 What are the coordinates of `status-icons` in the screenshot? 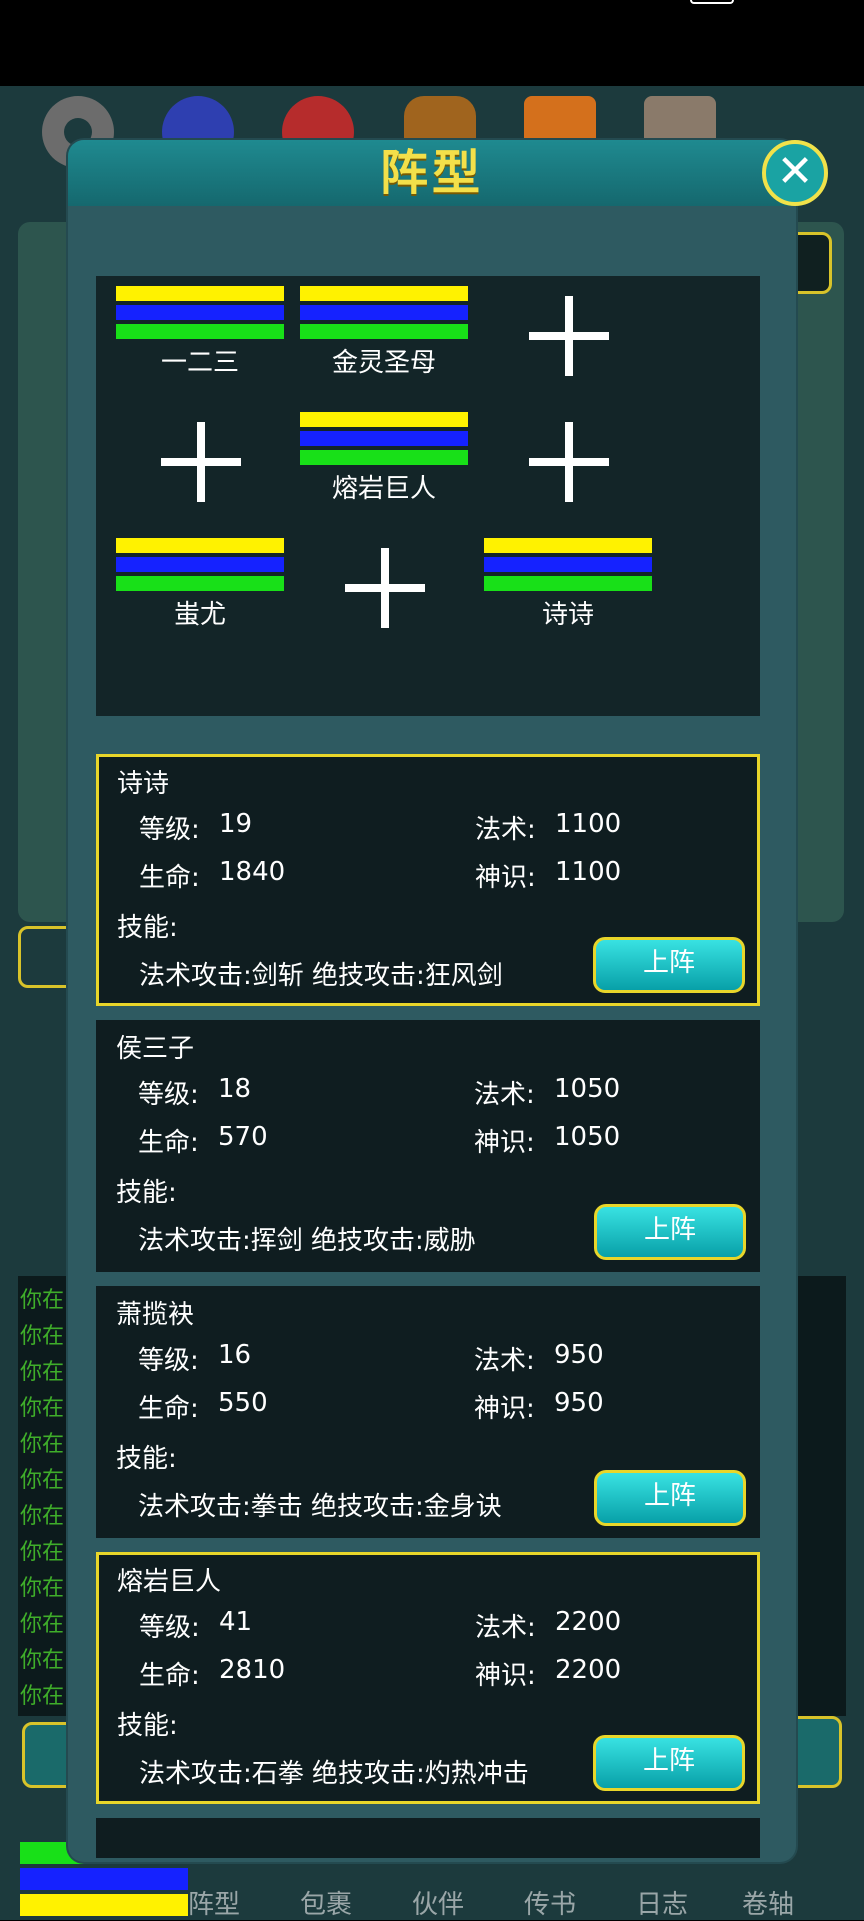 It's located at (190, 3).